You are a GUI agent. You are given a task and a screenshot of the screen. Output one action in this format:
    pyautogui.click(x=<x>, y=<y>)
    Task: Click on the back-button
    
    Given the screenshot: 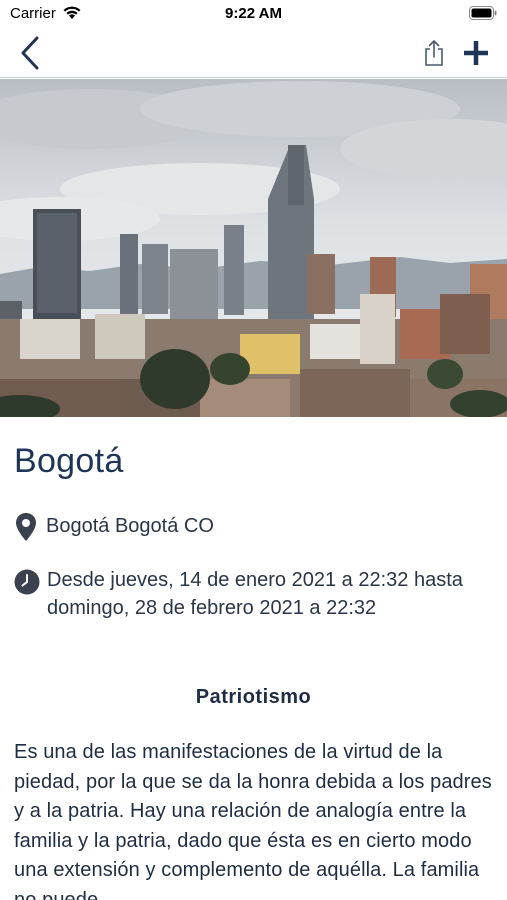 What is the action you would take?
    pyautogui.click(x=30, y=53)
    